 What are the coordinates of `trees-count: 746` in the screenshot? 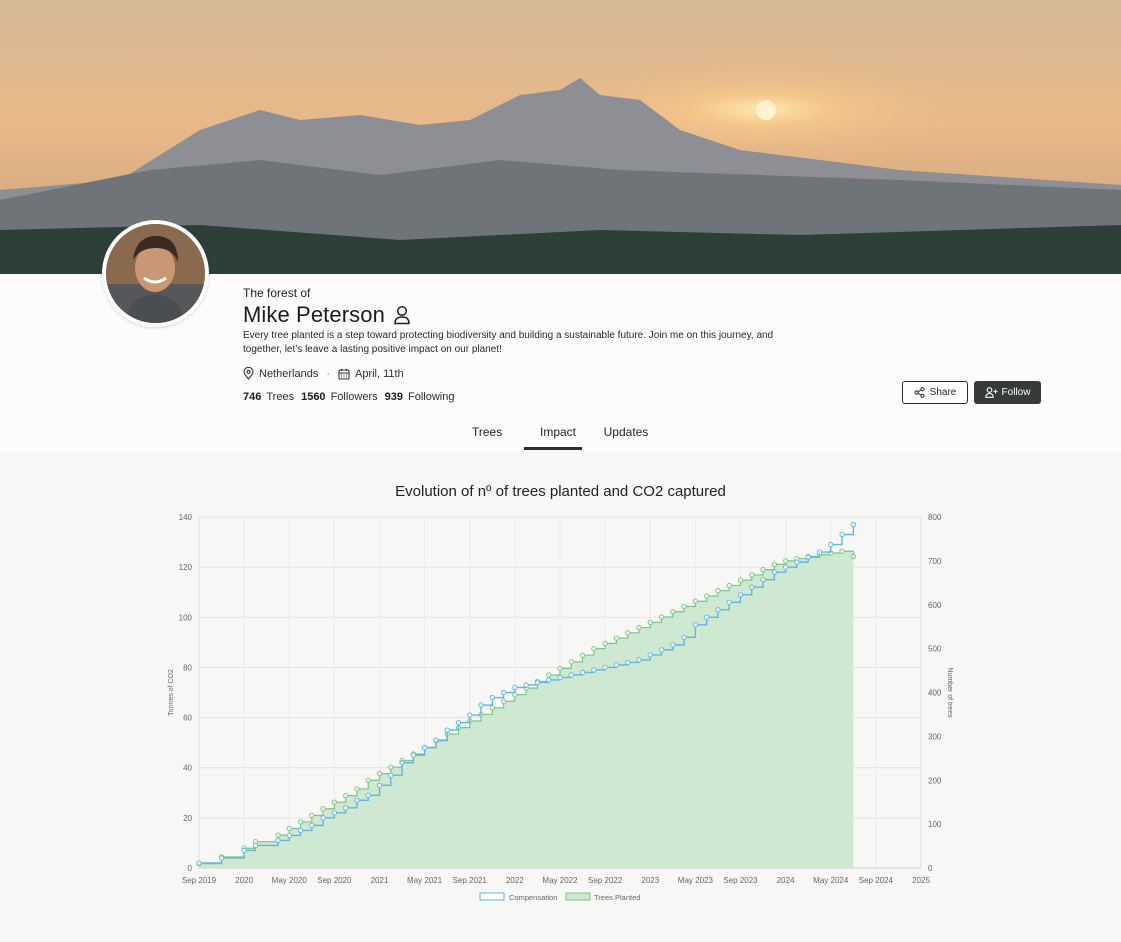 It's located at (252, 397).